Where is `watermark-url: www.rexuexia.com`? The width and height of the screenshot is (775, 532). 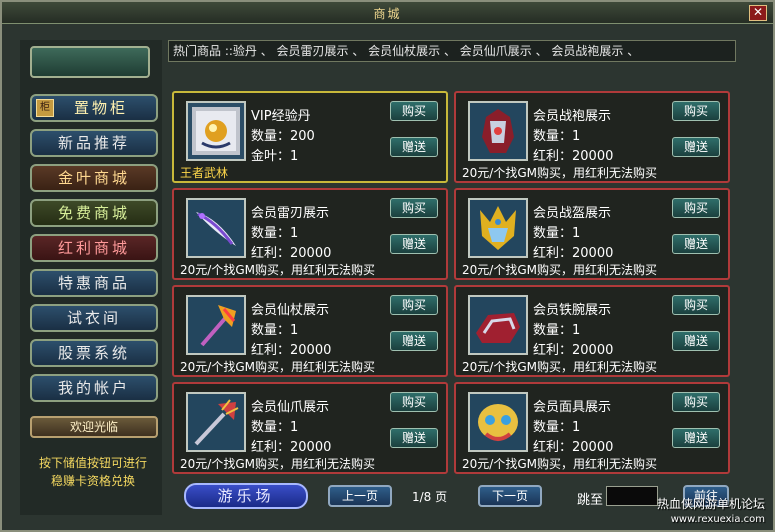 watermark-url: www.rexuexia.com is located at coordinates (717, 519).